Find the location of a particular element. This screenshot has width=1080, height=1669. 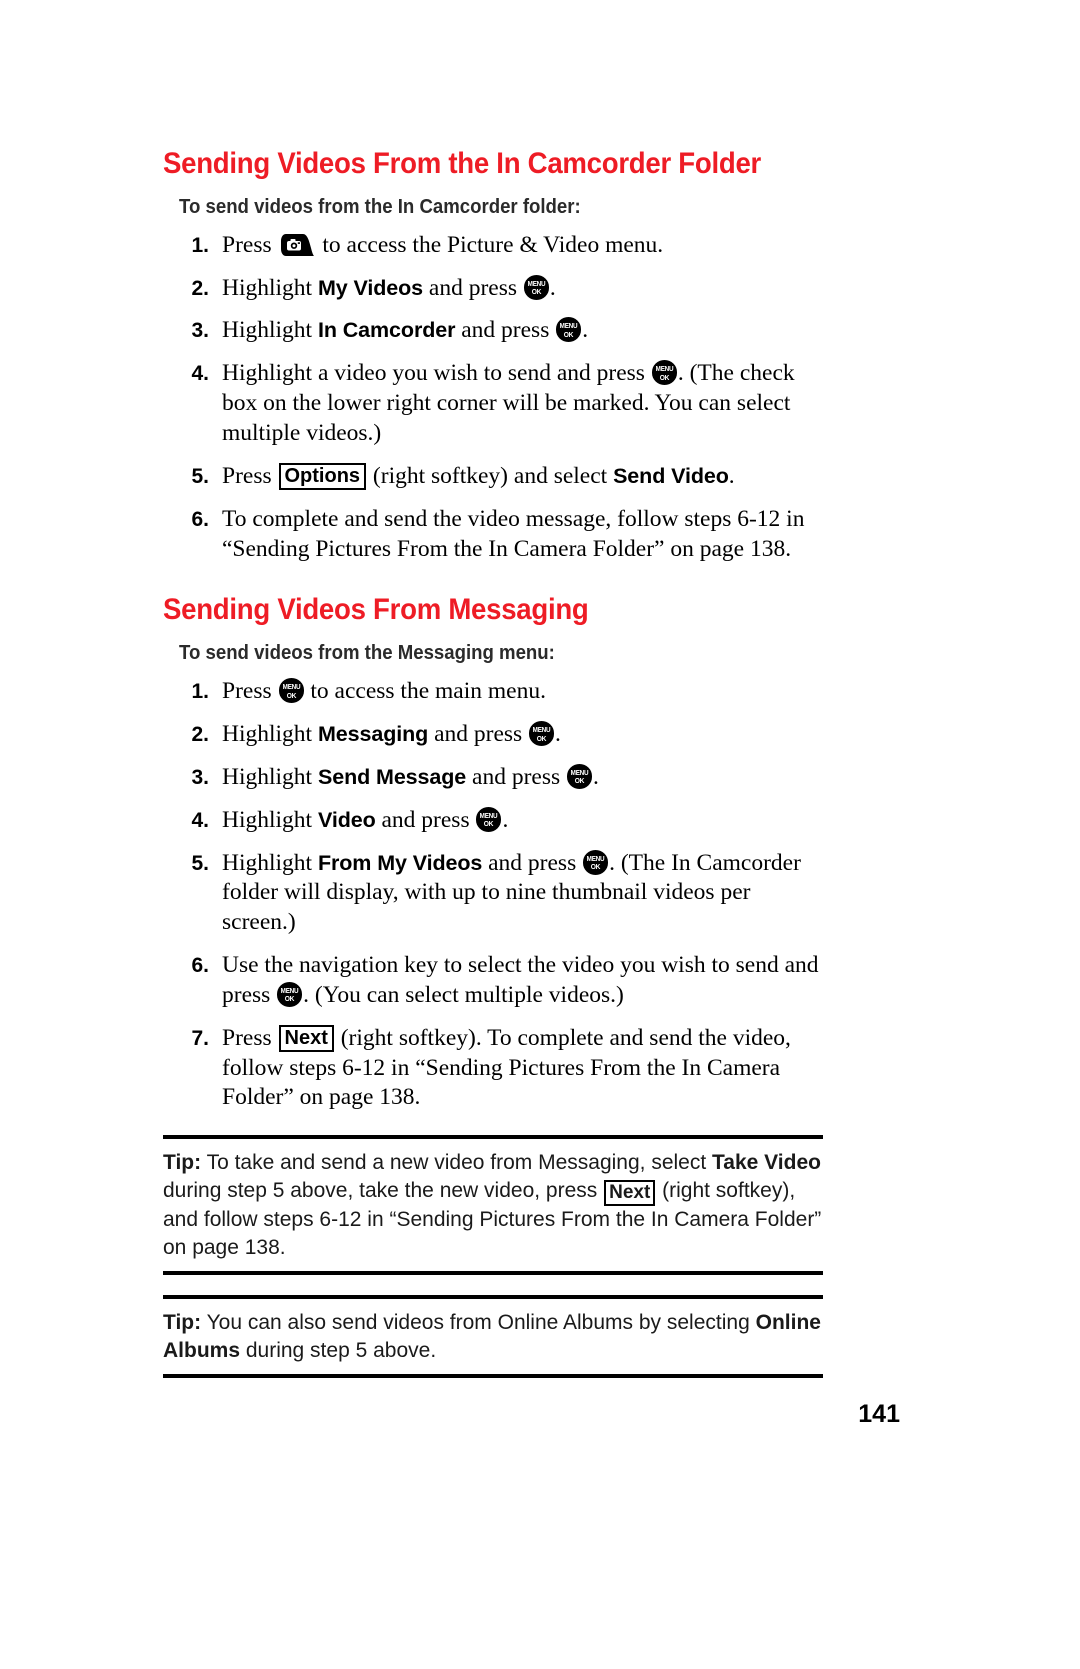

ui-term: My Videos is located at coordinates (370, 287).